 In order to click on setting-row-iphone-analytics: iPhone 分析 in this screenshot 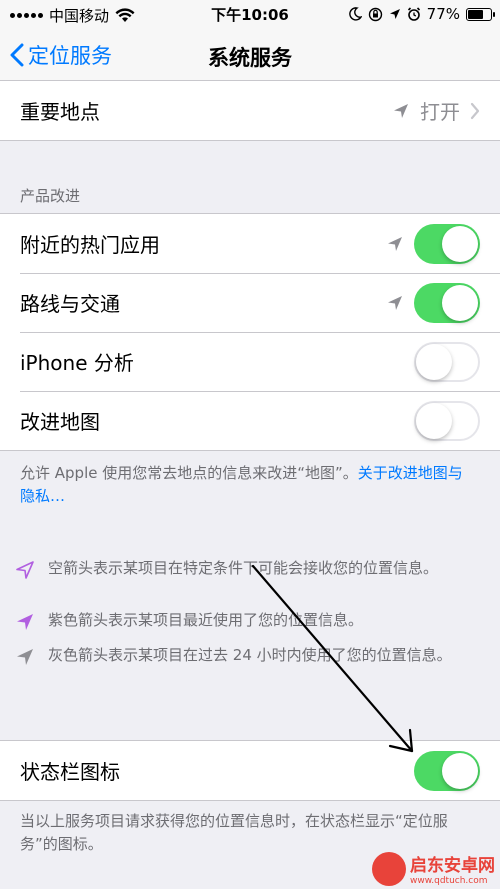, I will do `click(250, 361)`.